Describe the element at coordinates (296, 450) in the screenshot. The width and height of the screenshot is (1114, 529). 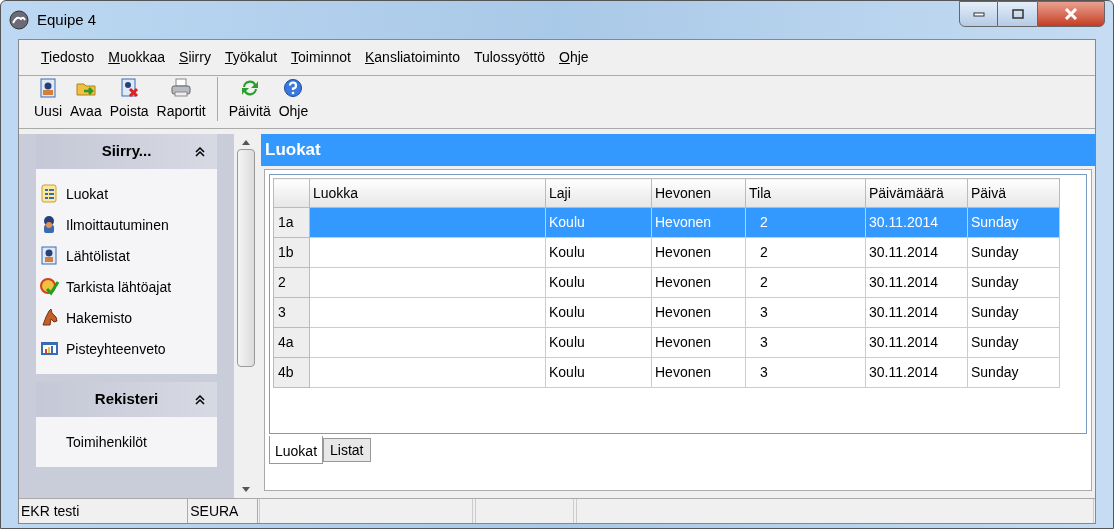
I see `tab: Luokat` at that location.